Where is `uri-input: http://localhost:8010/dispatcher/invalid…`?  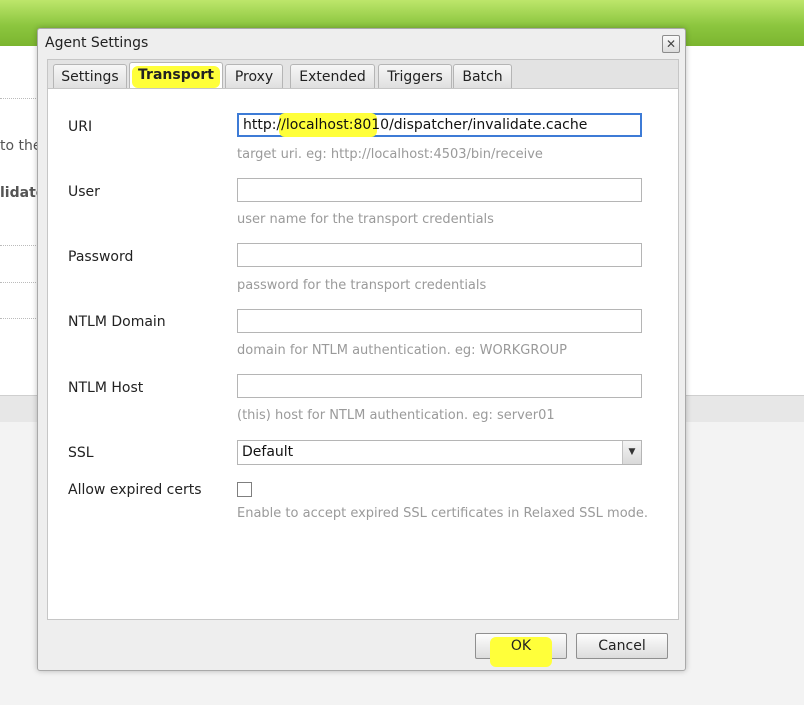 uri-input: http://localhost:8010/dispatcher/invalid… is located at coordinates (439, 125).